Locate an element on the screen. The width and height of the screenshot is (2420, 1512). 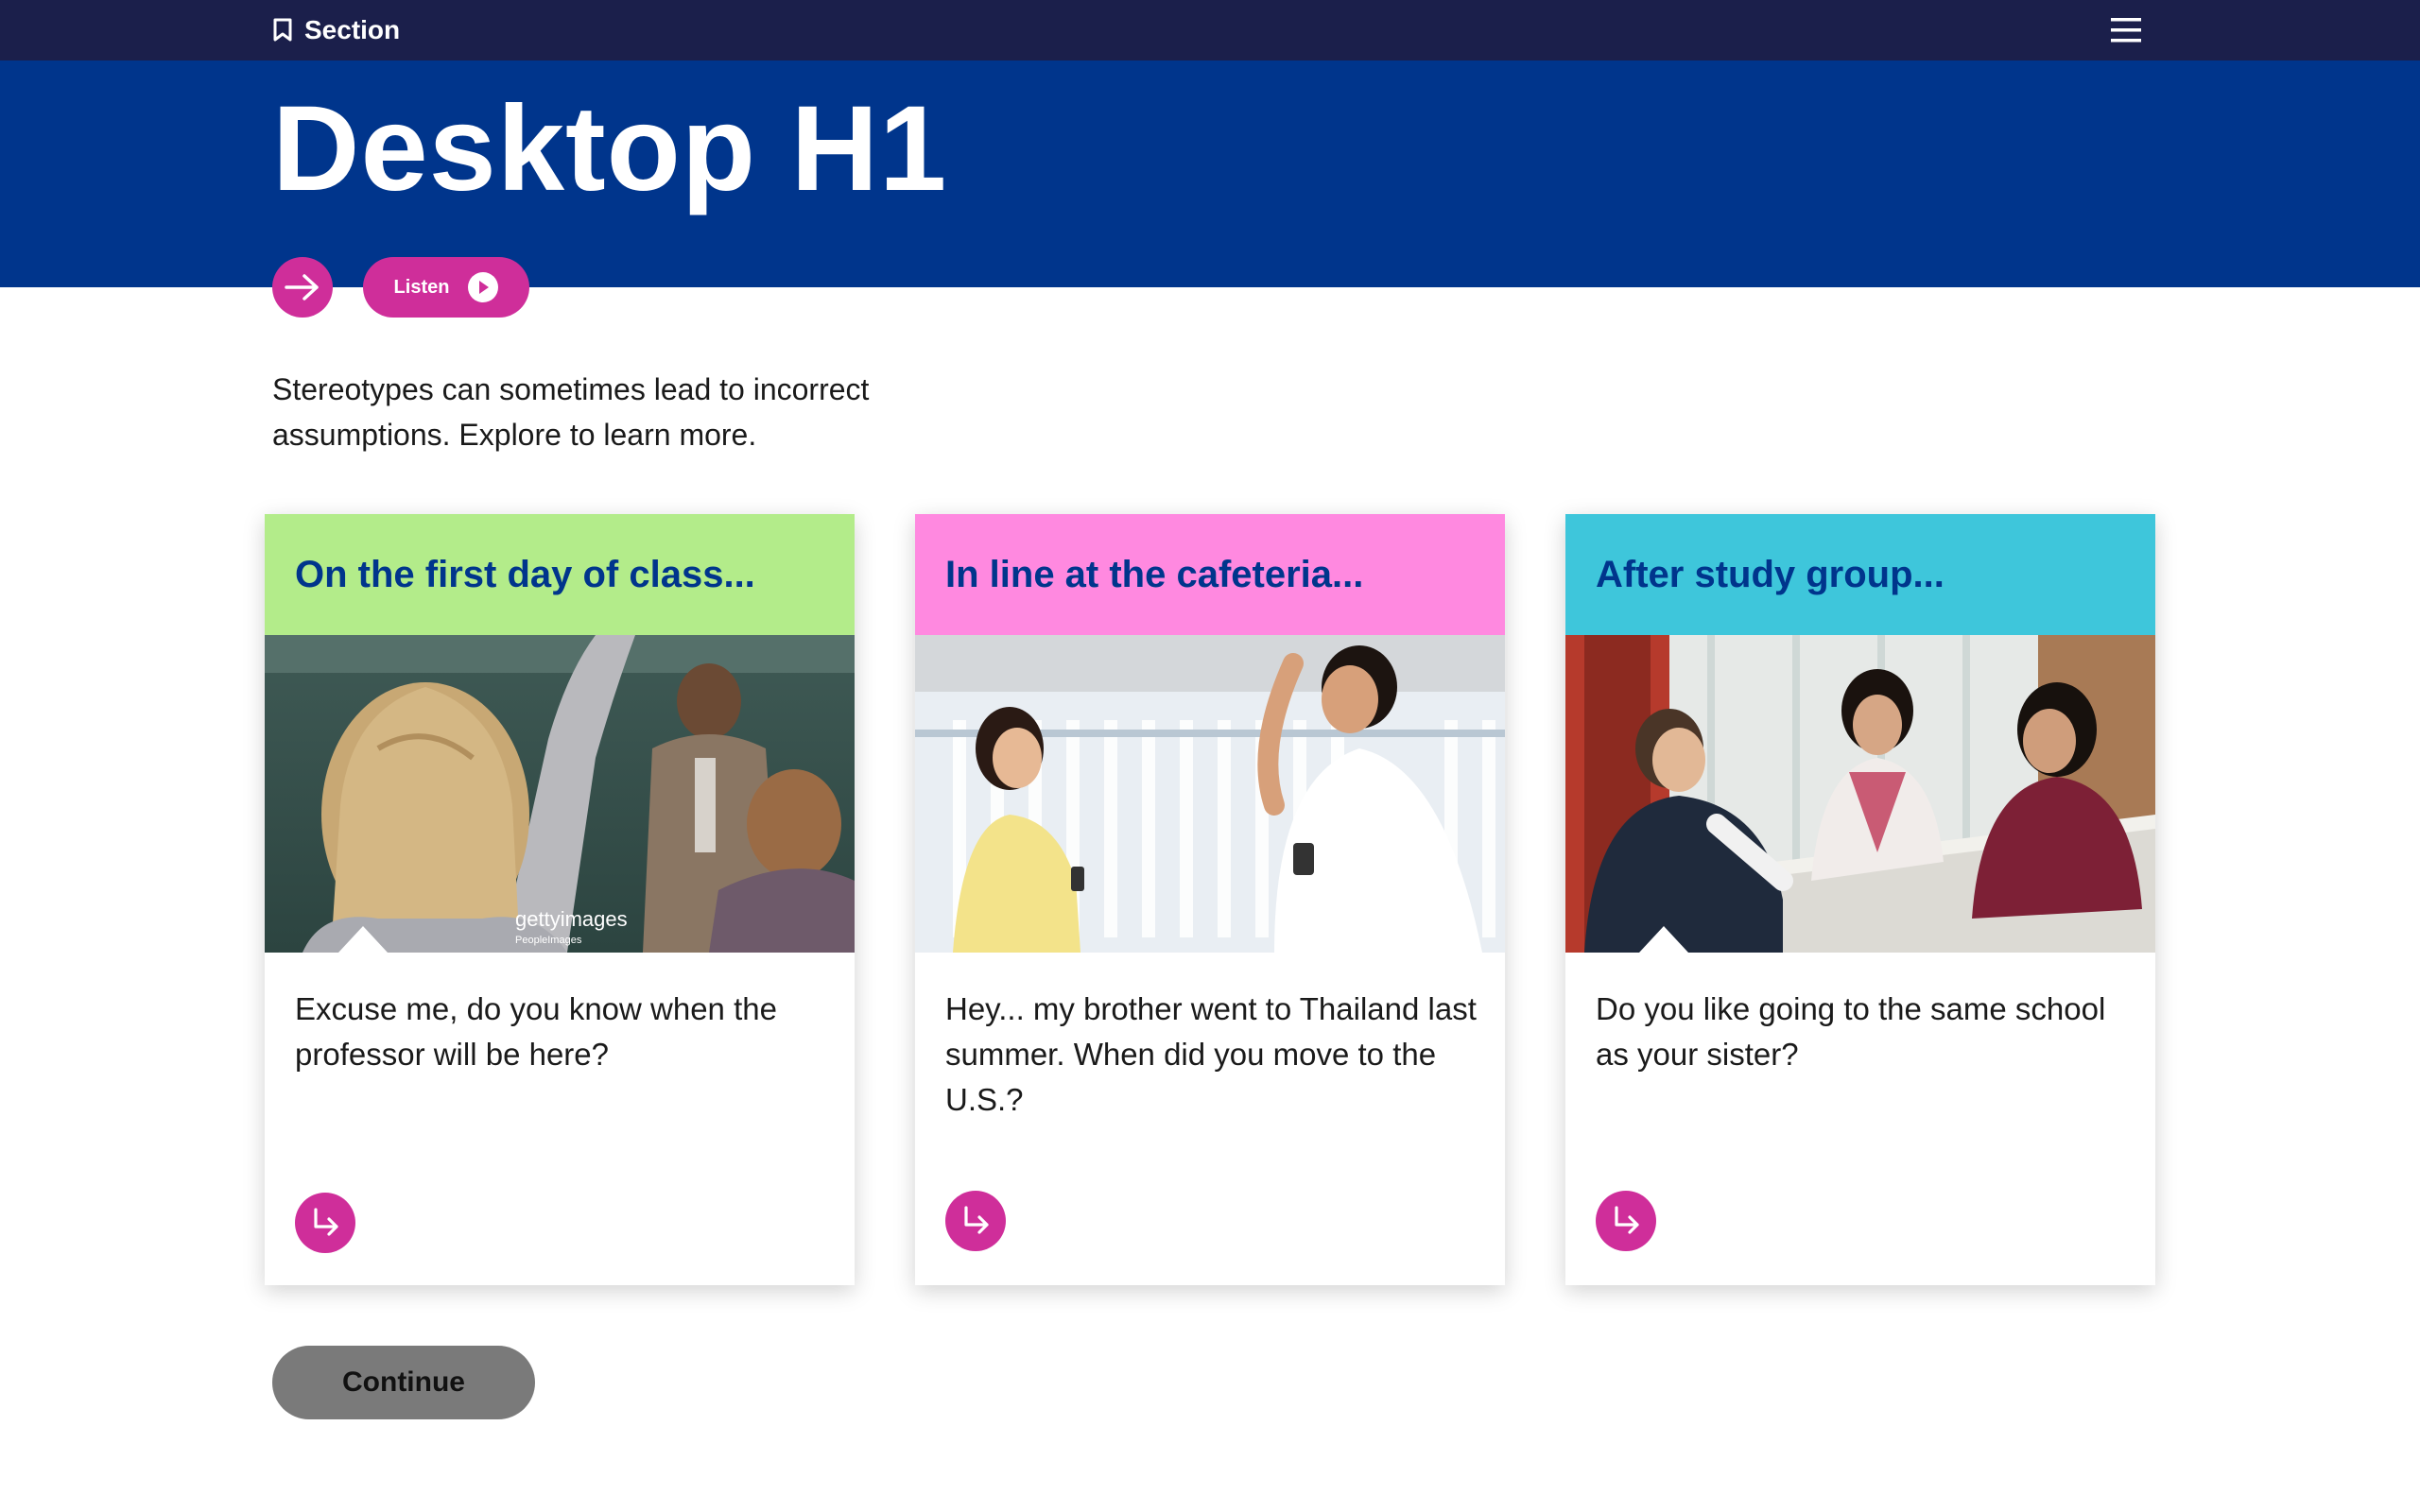
section-label: Section is located at coordinates (352, 29).